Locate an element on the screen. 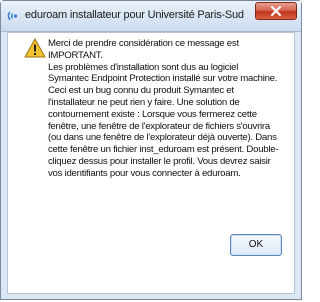  warning-icon is located at coordinates (35, 48).